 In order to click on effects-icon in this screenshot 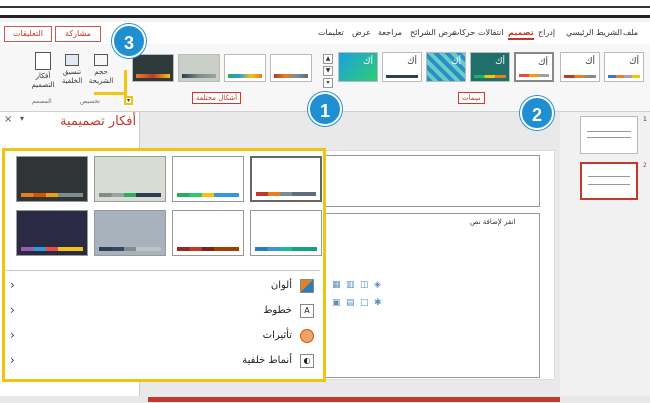, I will do `click(307, 336)`.